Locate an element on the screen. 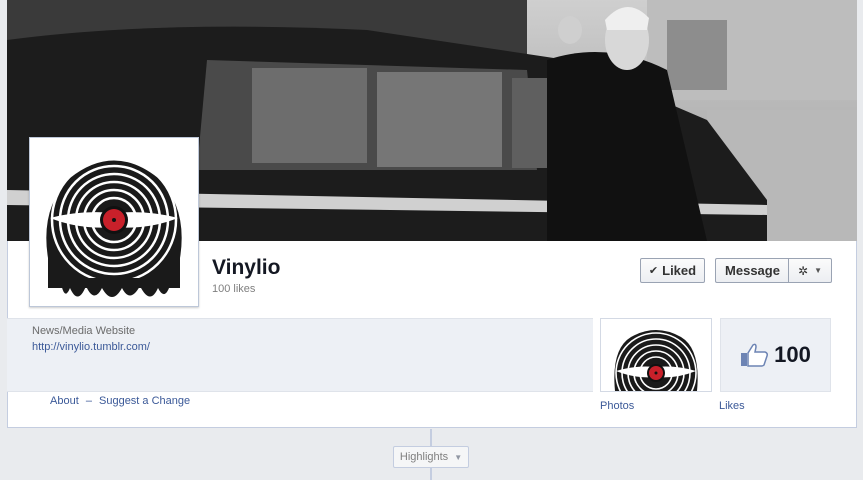  liked-label: Liked is located at coordinates (679, 270).